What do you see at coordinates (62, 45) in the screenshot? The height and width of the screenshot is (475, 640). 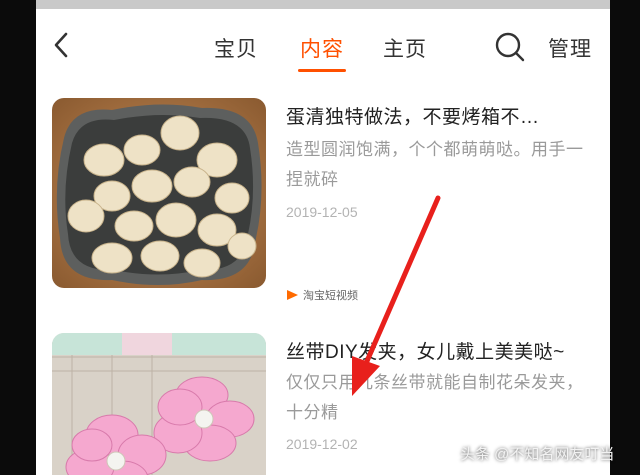 I see `back-arrow-icon` at bounding box center [62, 45].